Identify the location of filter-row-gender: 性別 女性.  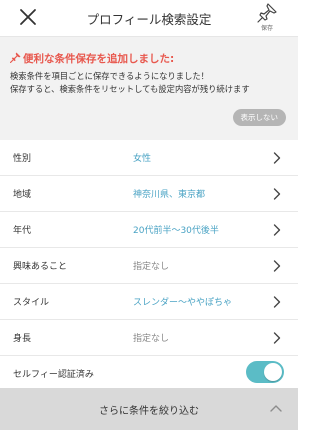
(149, 158).